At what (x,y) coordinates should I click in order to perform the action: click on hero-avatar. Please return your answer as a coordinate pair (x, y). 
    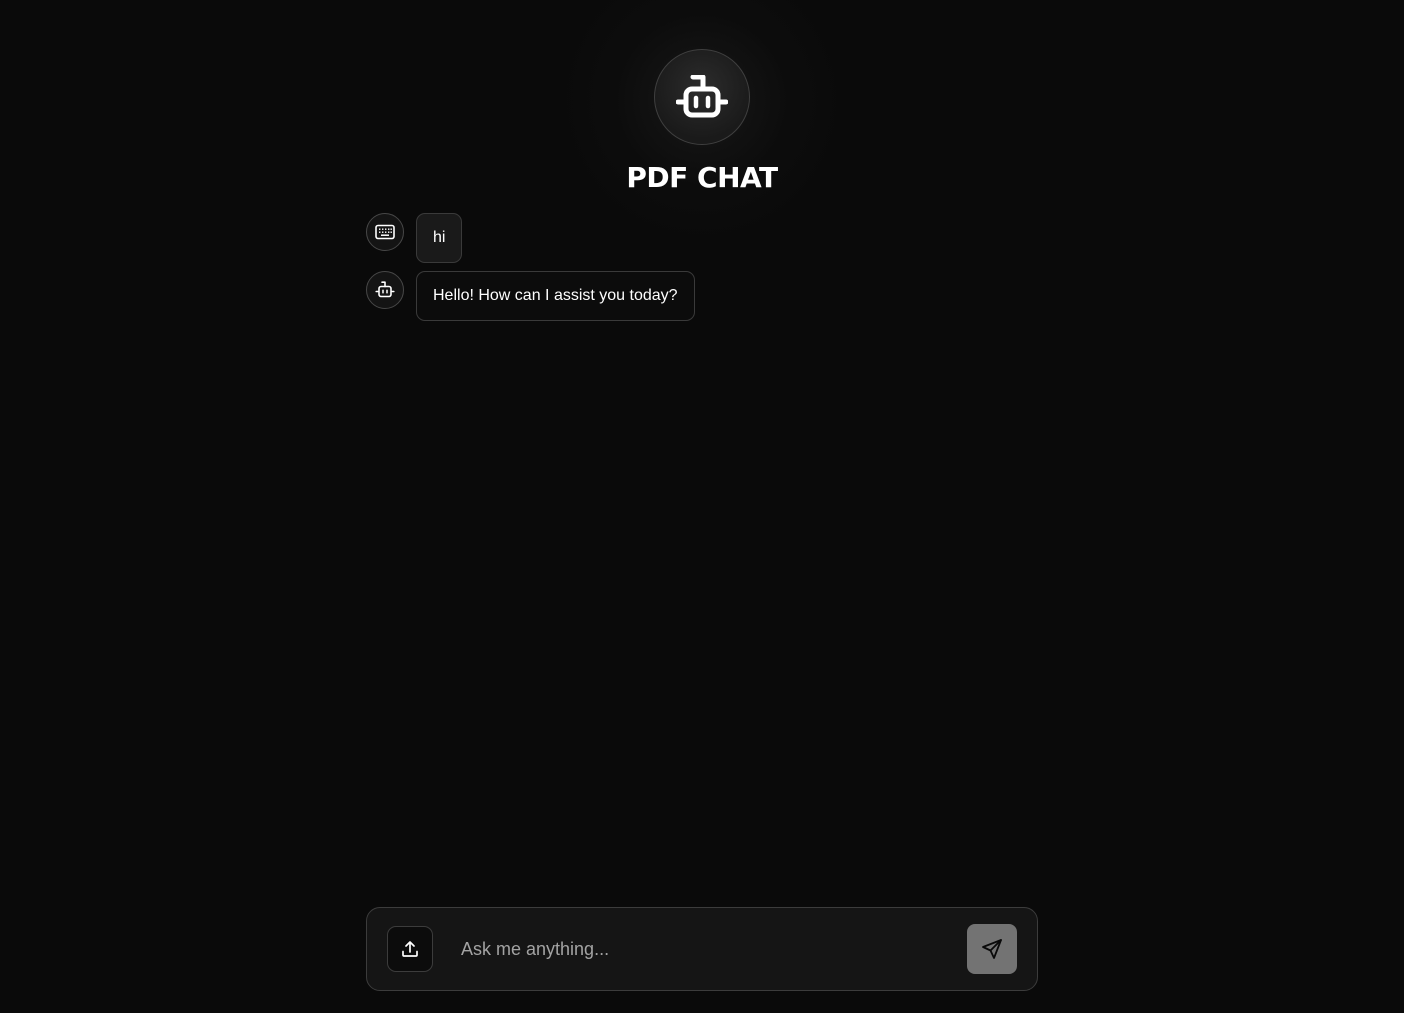
    Looking at the image, I should click on (702, 97).